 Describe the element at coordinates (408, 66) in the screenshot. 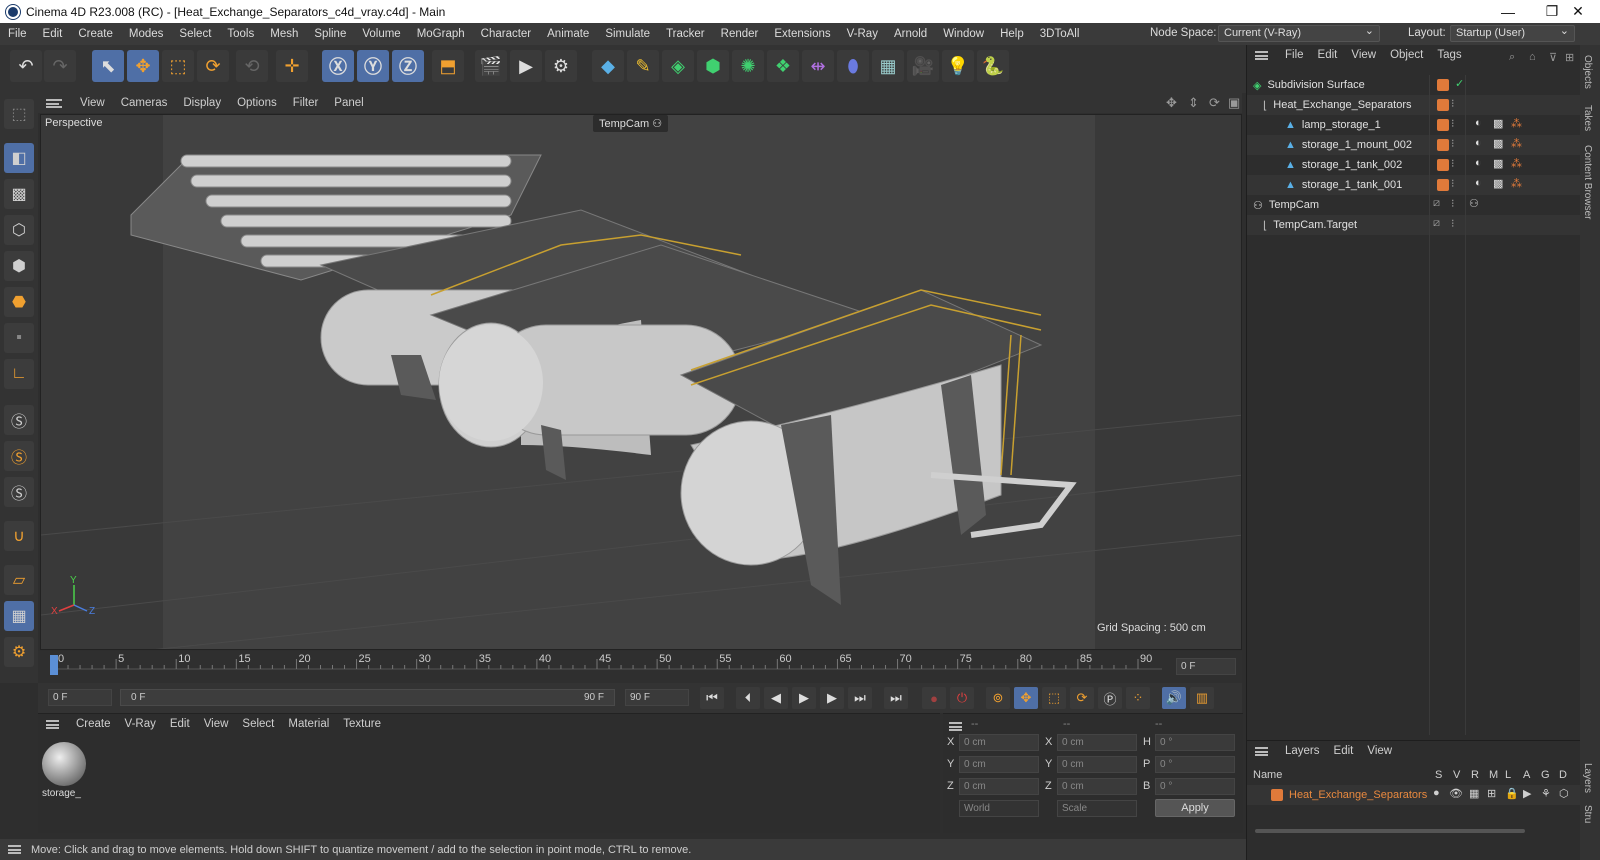

I see `z-axis-lock-icon: Ⓩ` at that location.